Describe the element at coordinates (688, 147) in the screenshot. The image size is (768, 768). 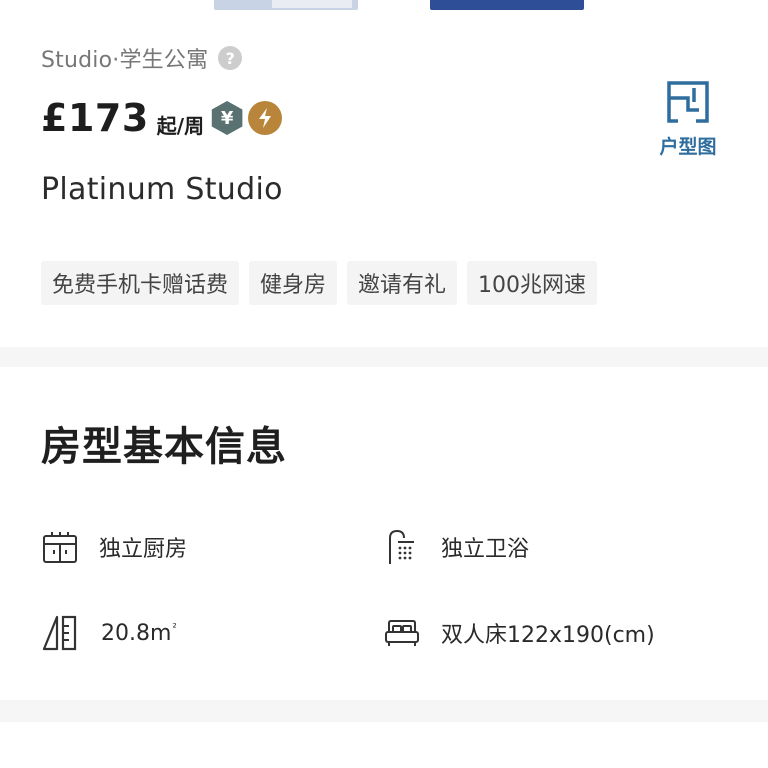
I see `floorplan-label: 户型图` at that location.